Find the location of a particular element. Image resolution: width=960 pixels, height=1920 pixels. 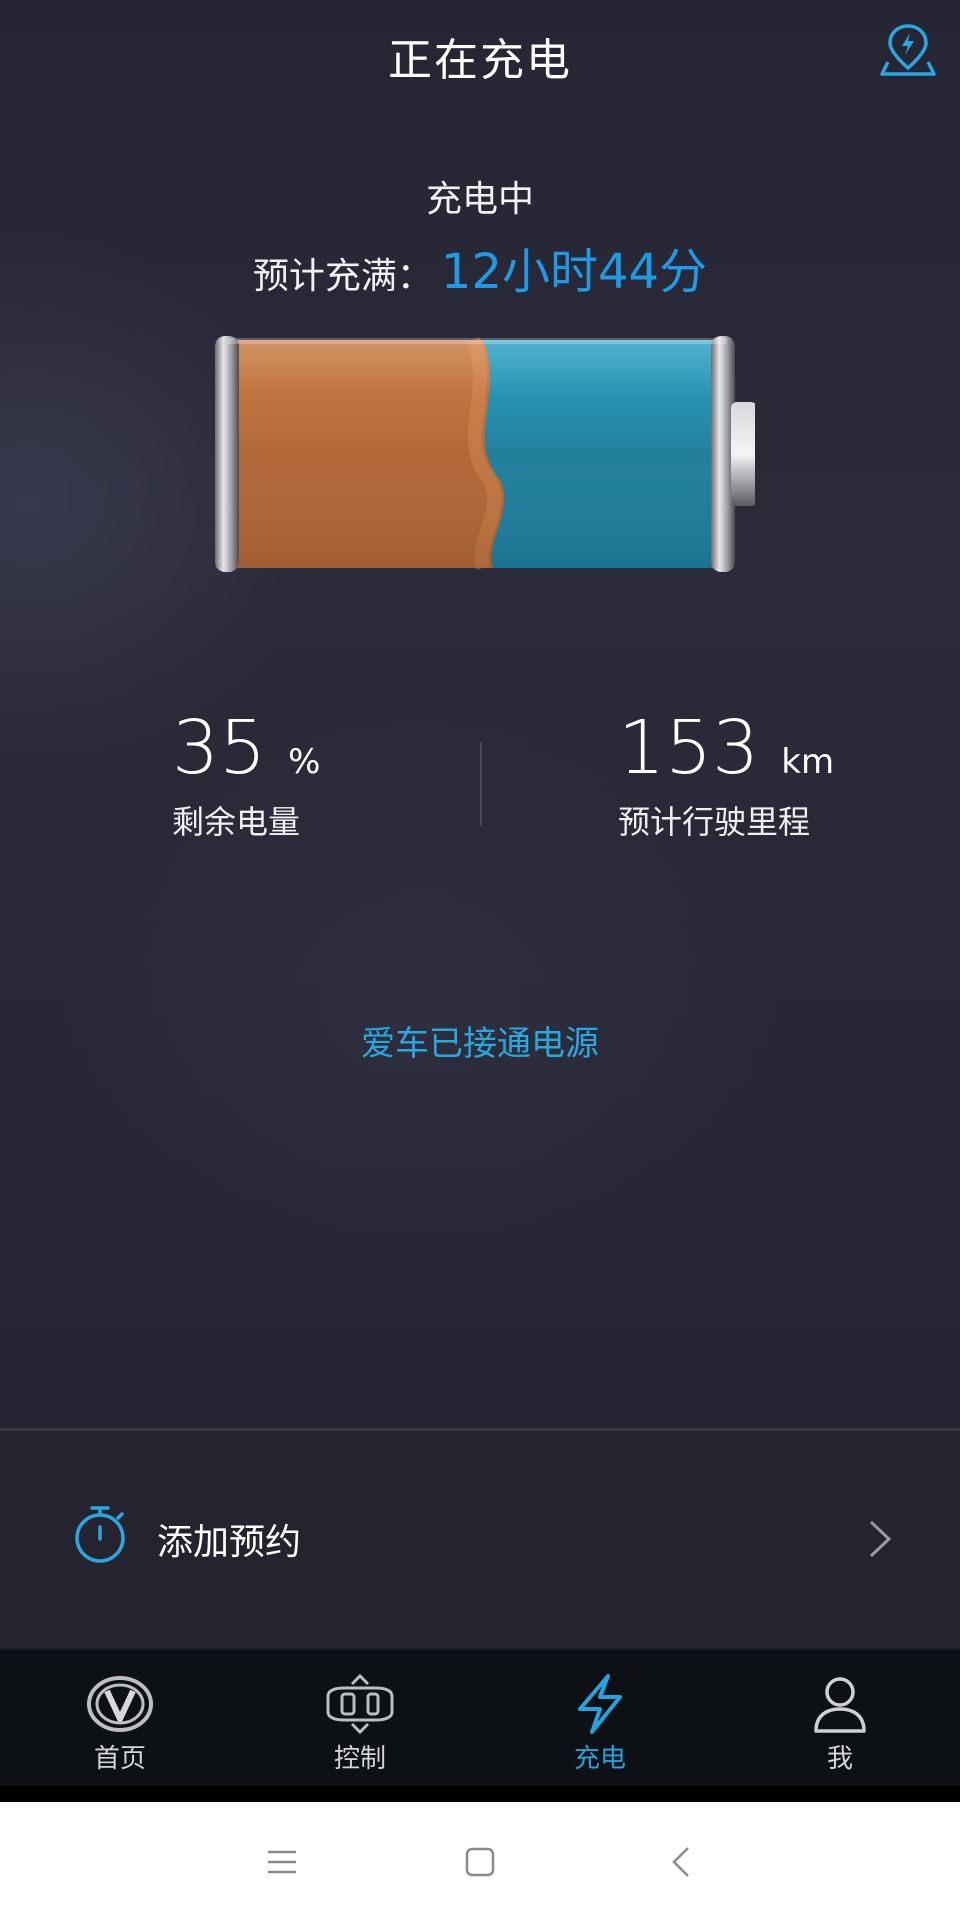

battery-level-label: 剩余电量 is located at coordinates (236, 822).